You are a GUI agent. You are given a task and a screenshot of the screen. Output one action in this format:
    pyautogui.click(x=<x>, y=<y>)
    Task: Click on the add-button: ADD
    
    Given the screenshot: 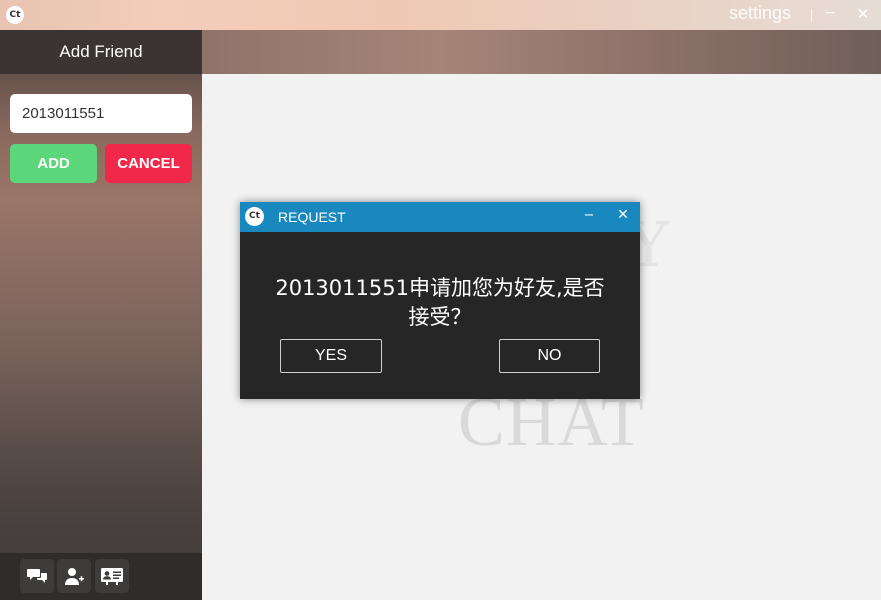 What is the action you would take?
    pyautogui.click(x=53, y=163)
    